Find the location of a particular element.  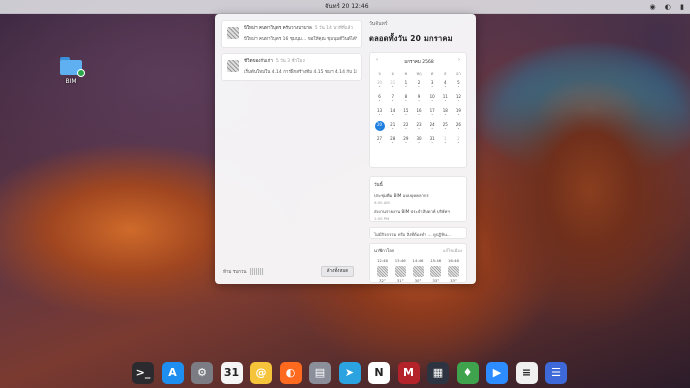

desktop-folder-label: BIM is located at coordinates (71, 81).